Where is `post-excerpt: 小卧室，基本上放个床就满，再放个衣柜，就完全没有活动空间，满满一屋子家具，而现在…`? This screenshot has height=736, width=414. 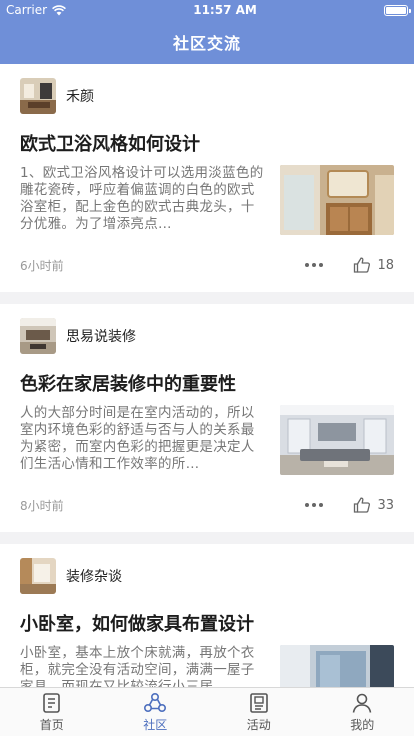
post-excerpt: 小卧室，基本上放个床就满，再放个衣柜，就完全没有活动空间，满满一屋子家具，而现在… is located at coordinates (144, 666).